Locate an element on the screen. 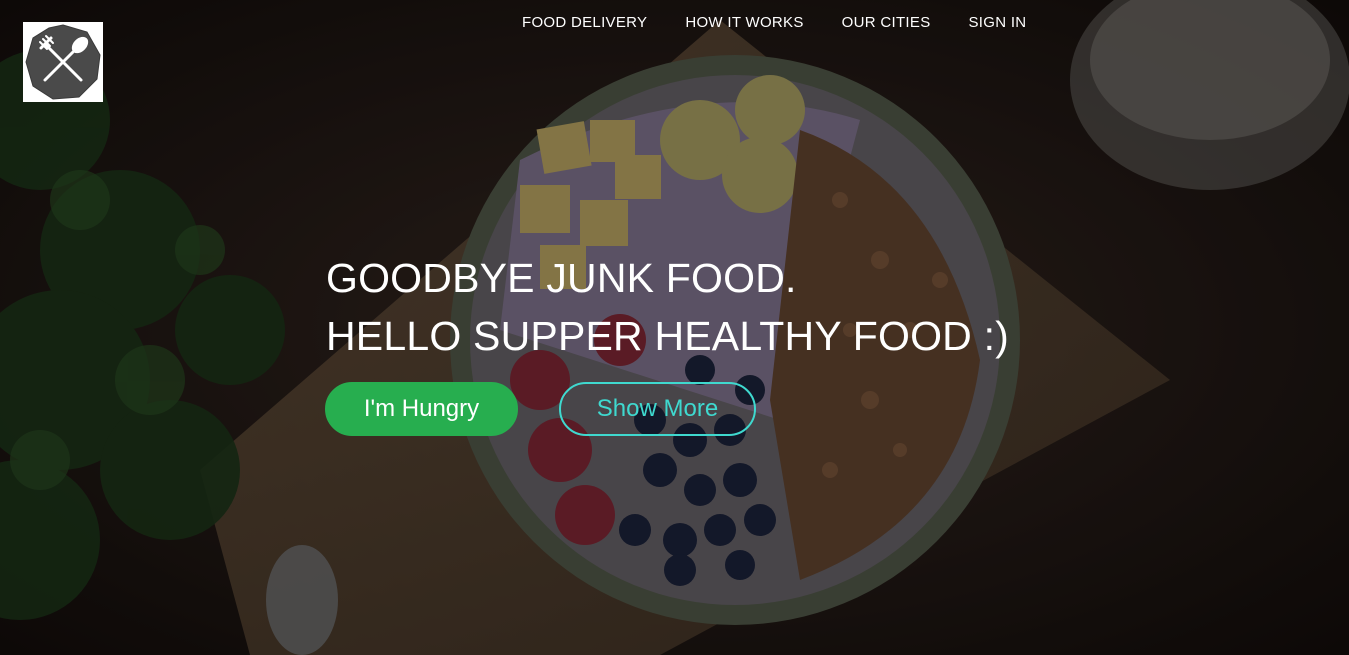 The image size is (1349, 655). headline-line-1: GOODBYE JUNK FOOD. is located at coordinates (561, 278).